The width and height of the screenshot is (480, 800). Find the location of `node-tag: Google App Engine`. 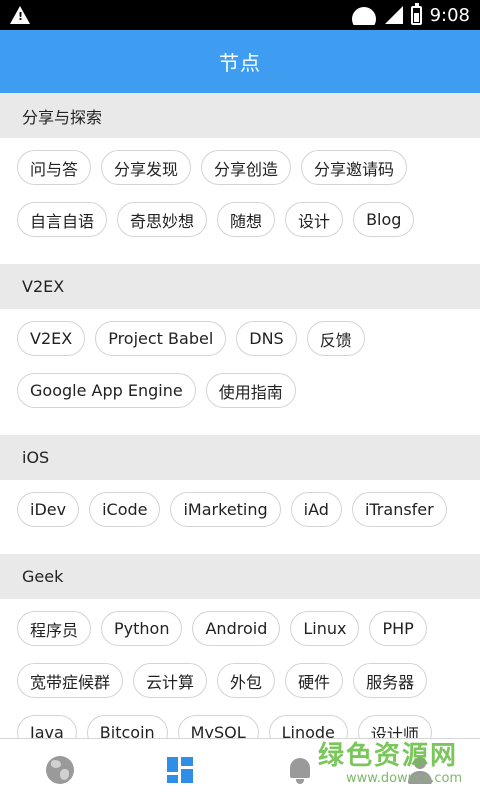

node-tag: Google App Engine is located at coordinates (106, 390).